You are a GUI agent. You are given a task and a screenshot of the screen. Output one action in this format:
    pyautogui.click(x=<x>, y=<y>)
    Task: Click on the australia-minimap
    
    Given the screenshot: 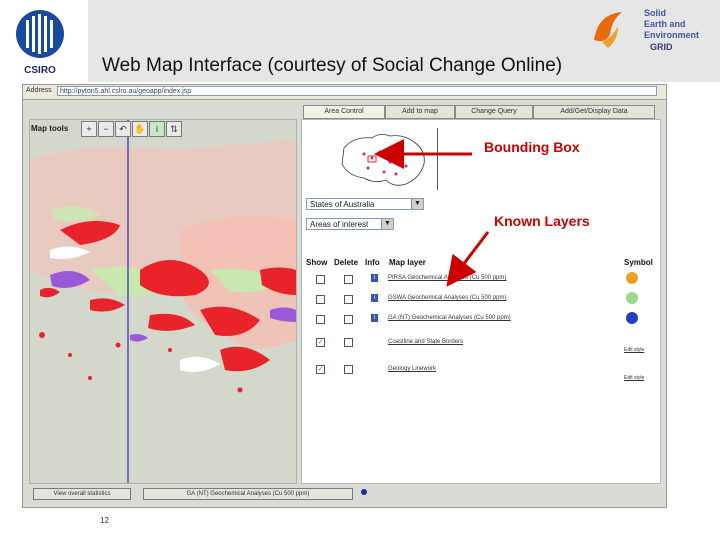 What is the action you would take?
    pyautogui.click(x=384, y=160)
    